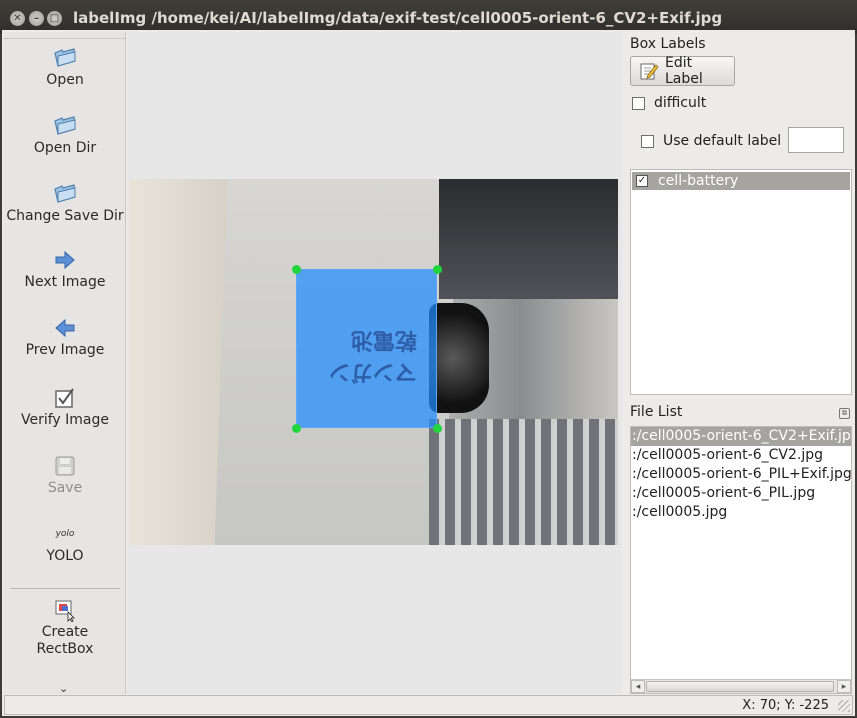  Describe the element at coordinates (65, 363) in the screenshot. I see `toolbar: Open Open Dir Change Save Dir Next Image` at that location.